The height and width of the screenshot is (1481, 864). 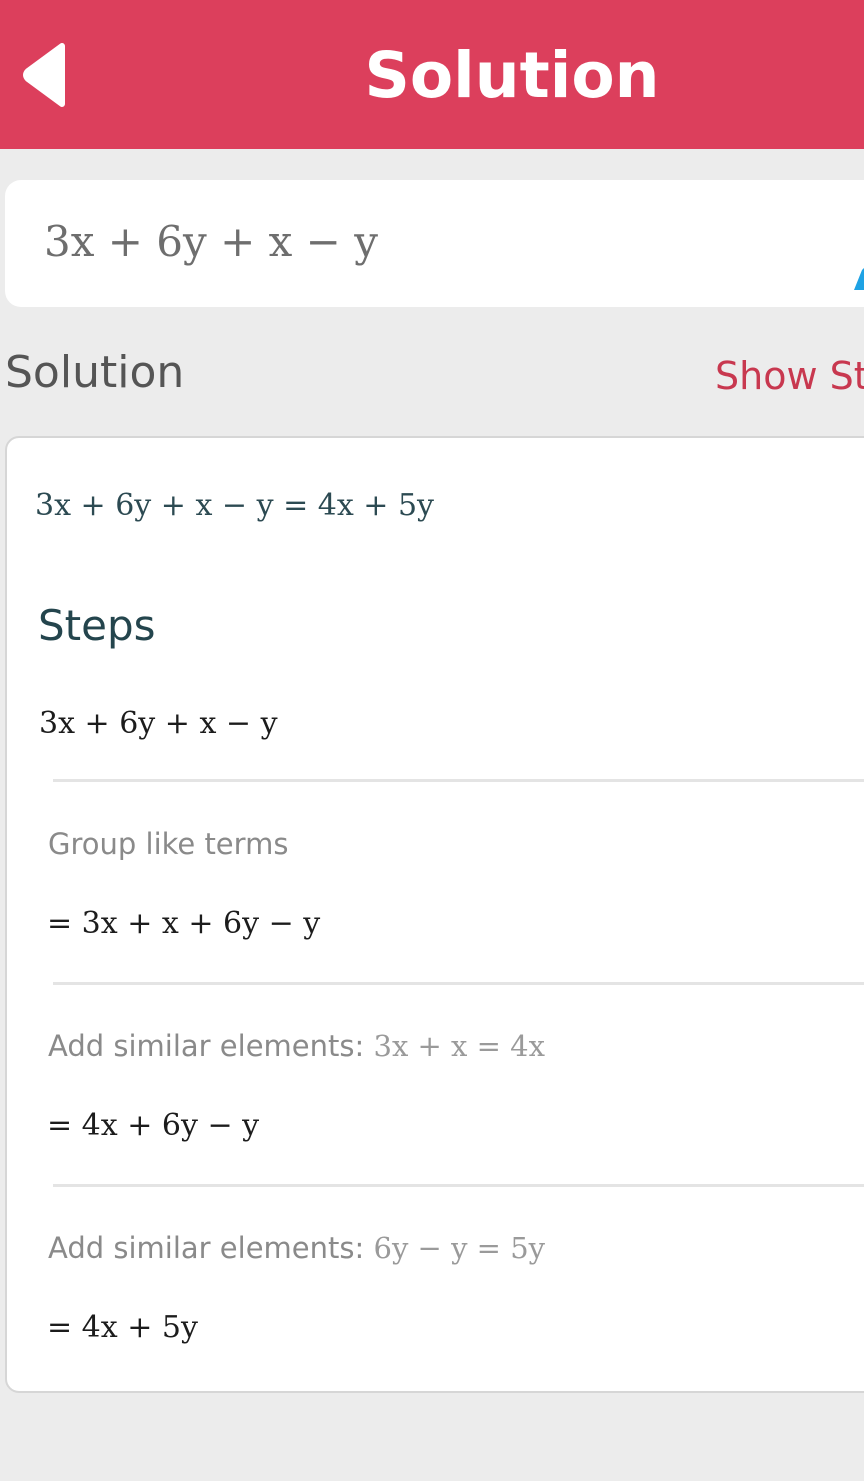 What do you see at coordinates (459, 1248) in the screenshot?
I see `step-3-description-math: 6y − y = 5y` at bounding box center [459, 1248].